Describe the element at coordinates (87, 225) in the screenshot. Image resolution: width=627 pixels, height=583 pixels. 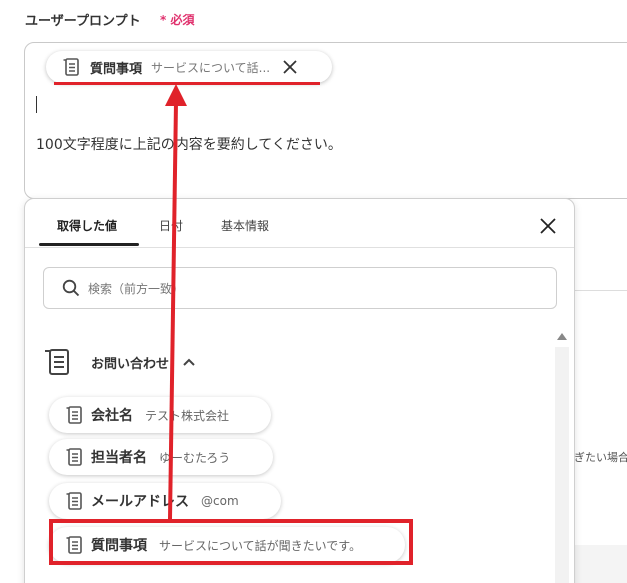
I see `tab-retrieved-values: 取得した値` at that location.